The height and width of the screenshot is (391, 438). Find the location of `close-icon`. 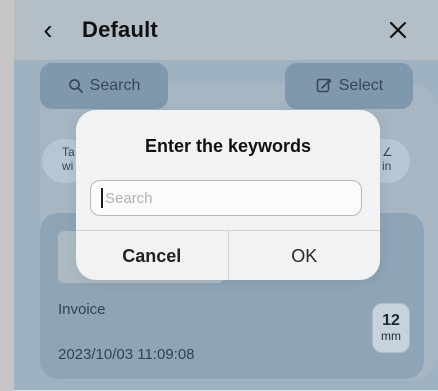

close-icon is located at coordinates (398, 30).